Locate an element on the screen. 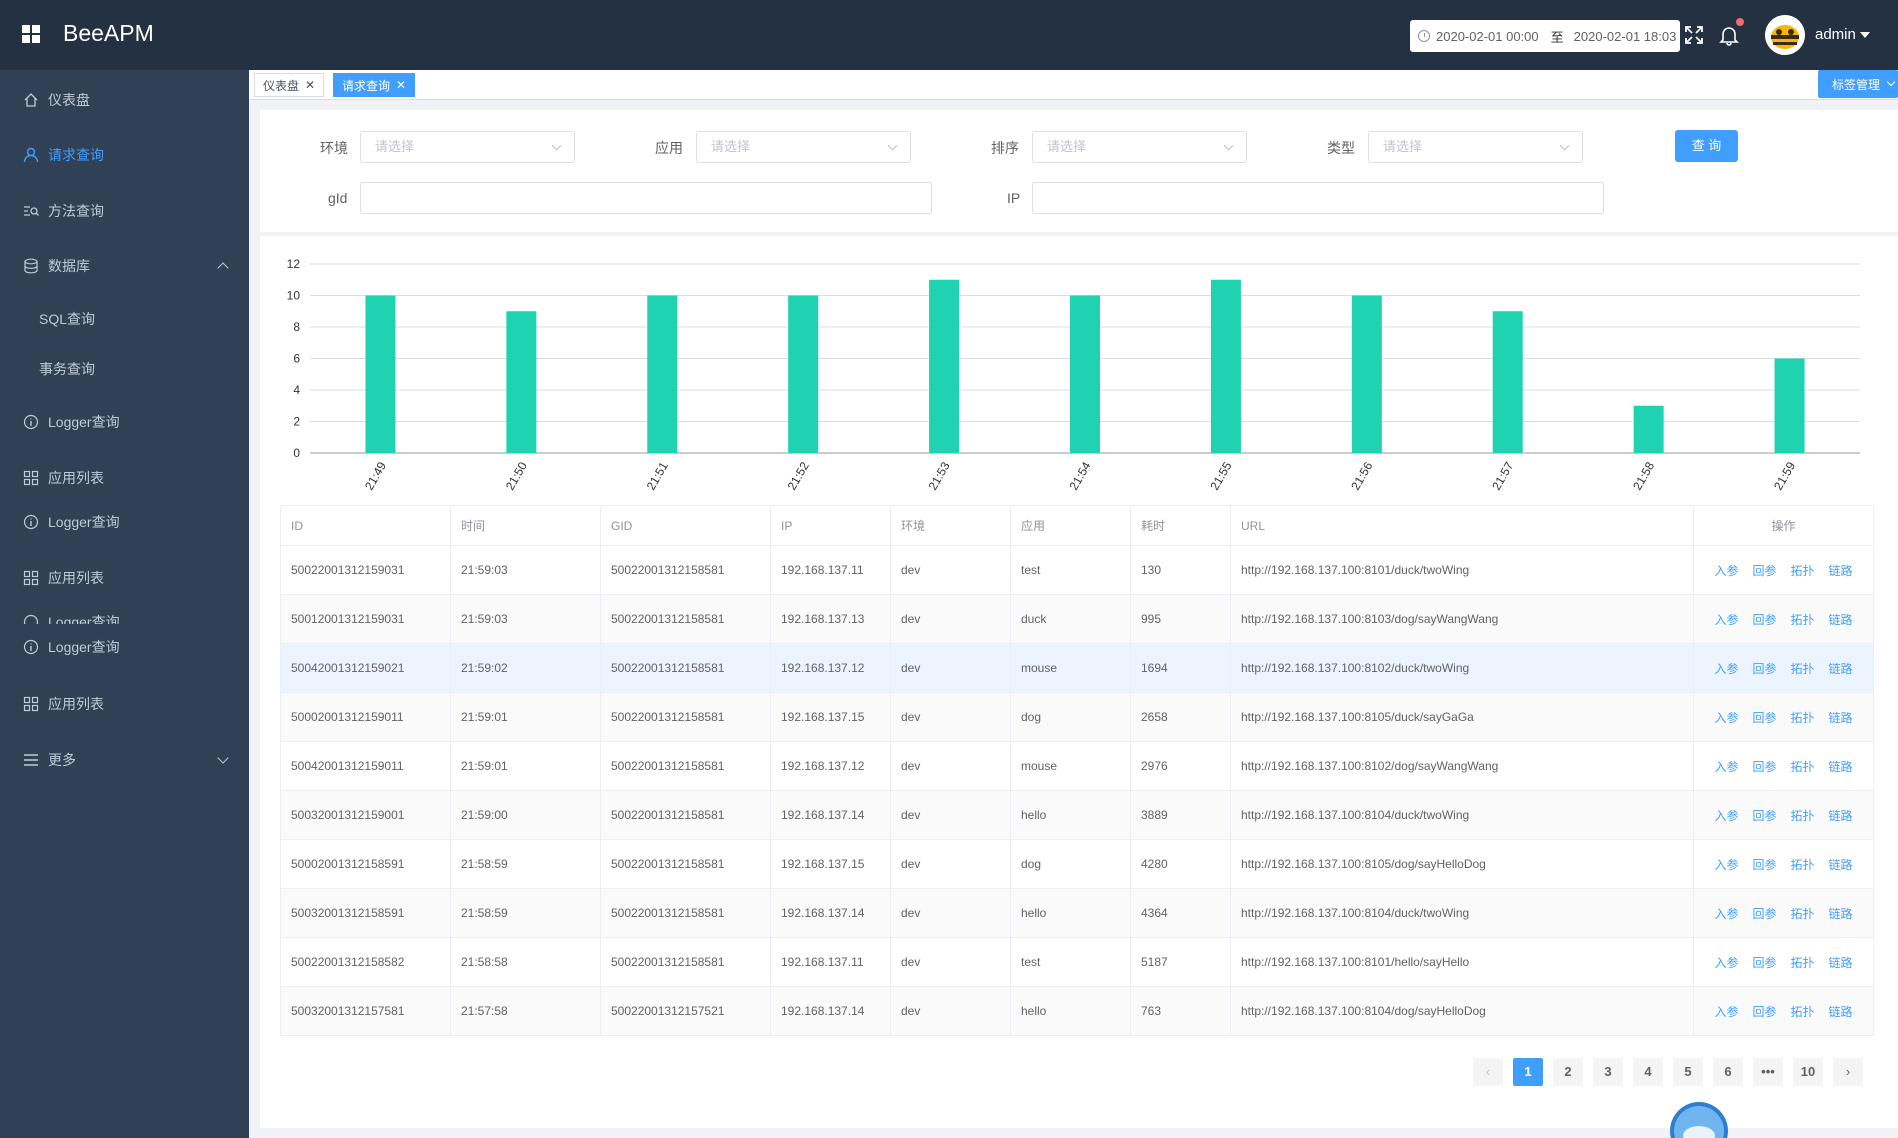 The width and height of the screenshot is (1898, 1138). more-pages-button: ••• is located at coordinates (1768, 1072).